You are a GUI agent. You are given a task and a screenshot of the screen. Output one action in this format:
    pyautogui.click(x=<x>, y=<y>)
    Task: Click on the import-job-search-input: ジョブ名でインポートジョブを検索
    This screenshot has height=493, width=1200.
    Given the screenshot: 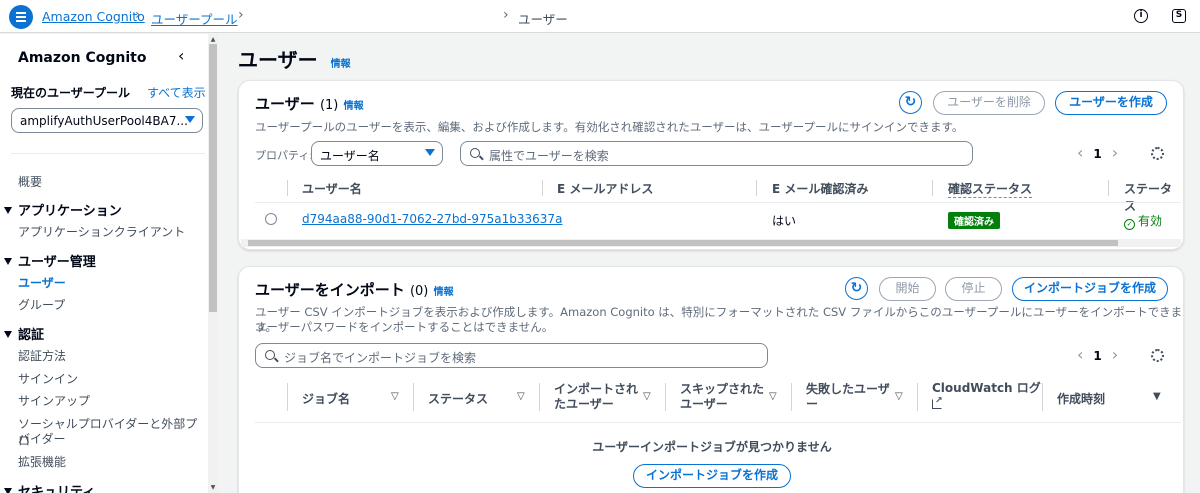 What is the action you would take?
    pyautogui.click(x=511, y=355)
    